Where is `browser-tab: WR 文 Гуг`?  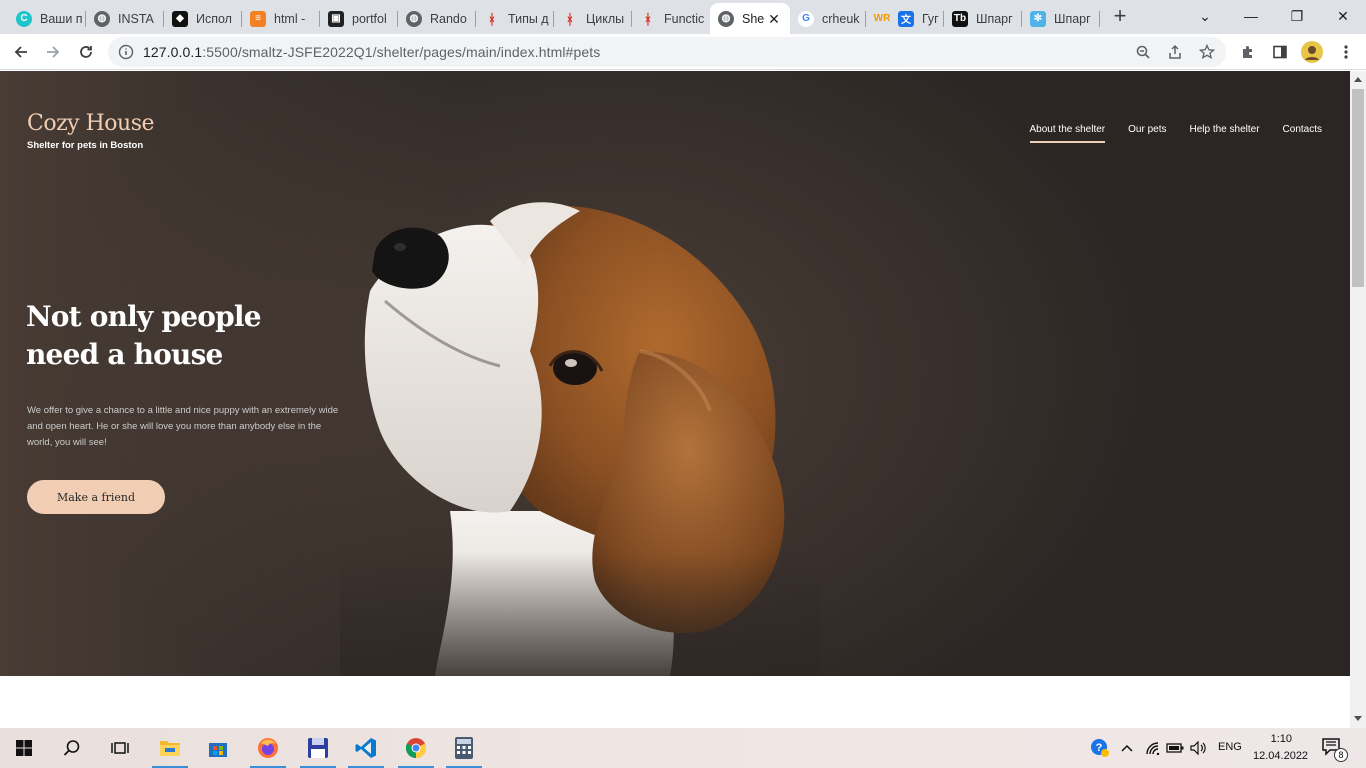
browser-tab: WR 文 Гуг is located at coordinates (905, 18).